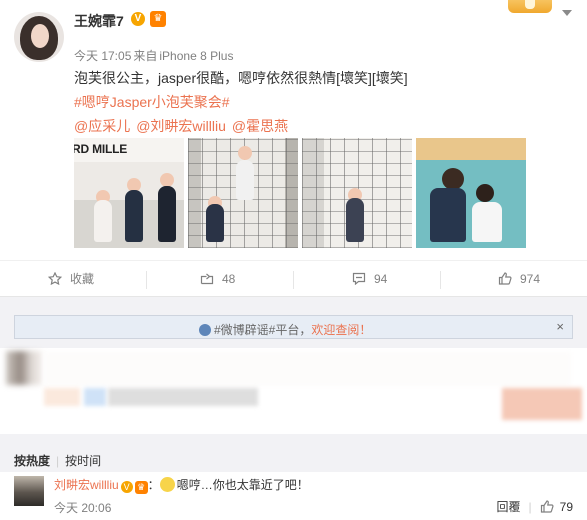 This screenshot has height=520, width=587. I want to click on blurred-input, so click(307, 369).